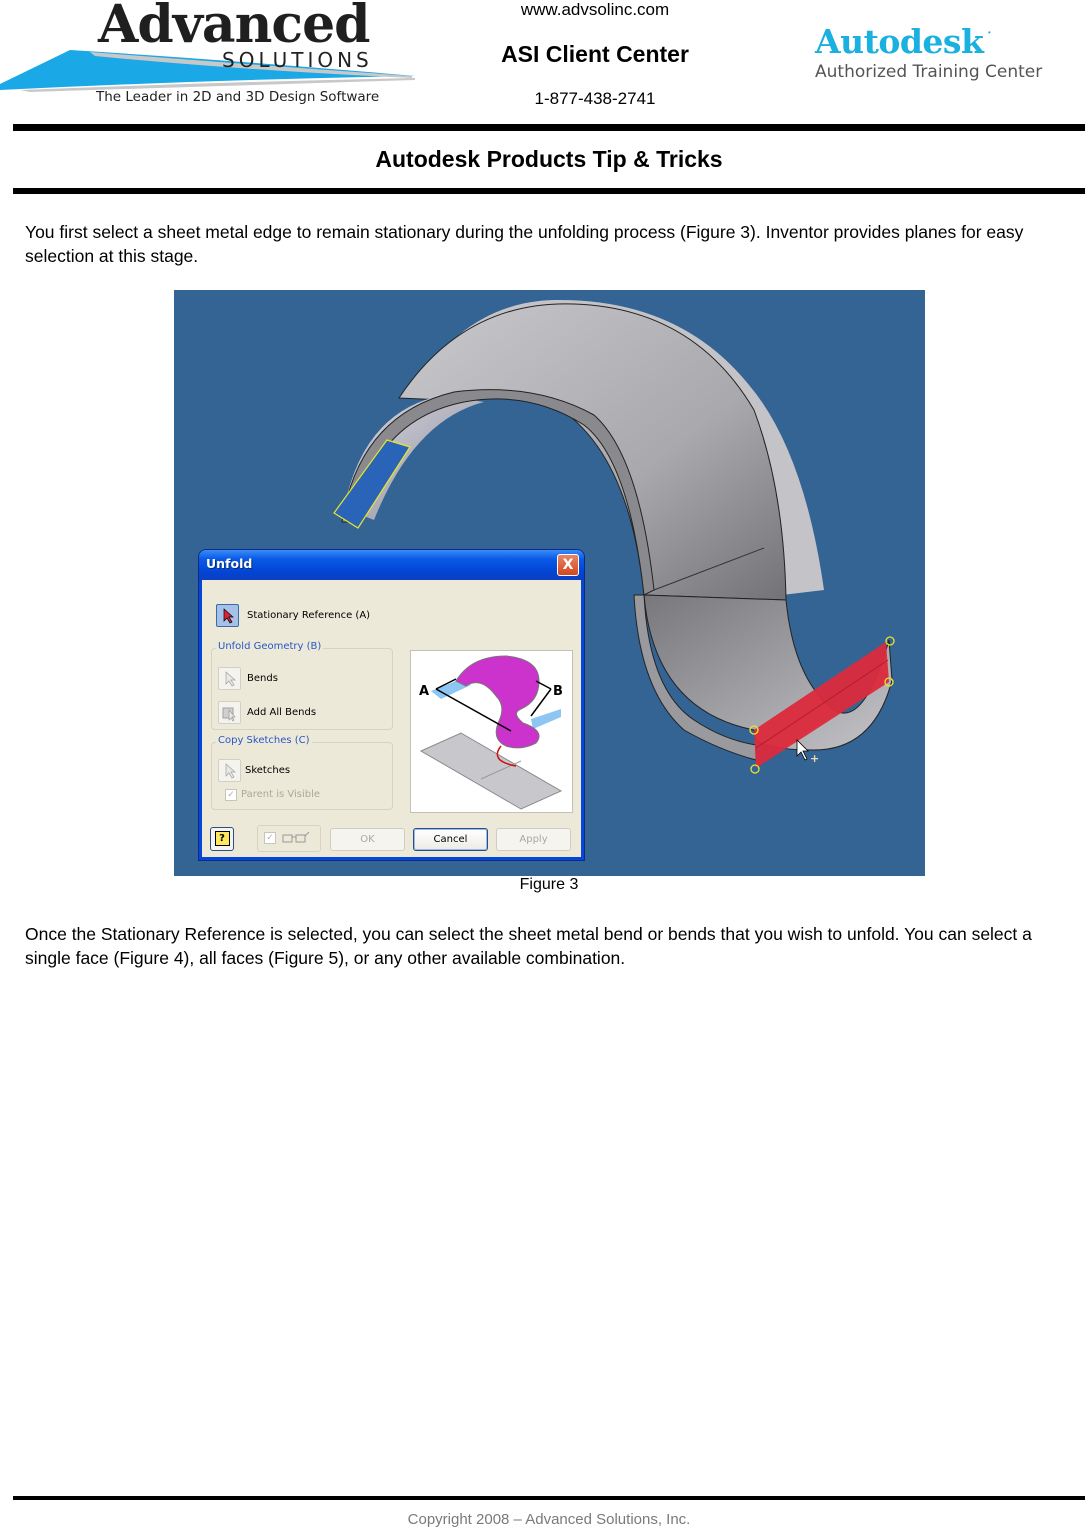  I want to click on sketches-label: Sketches, so click(268, 770).